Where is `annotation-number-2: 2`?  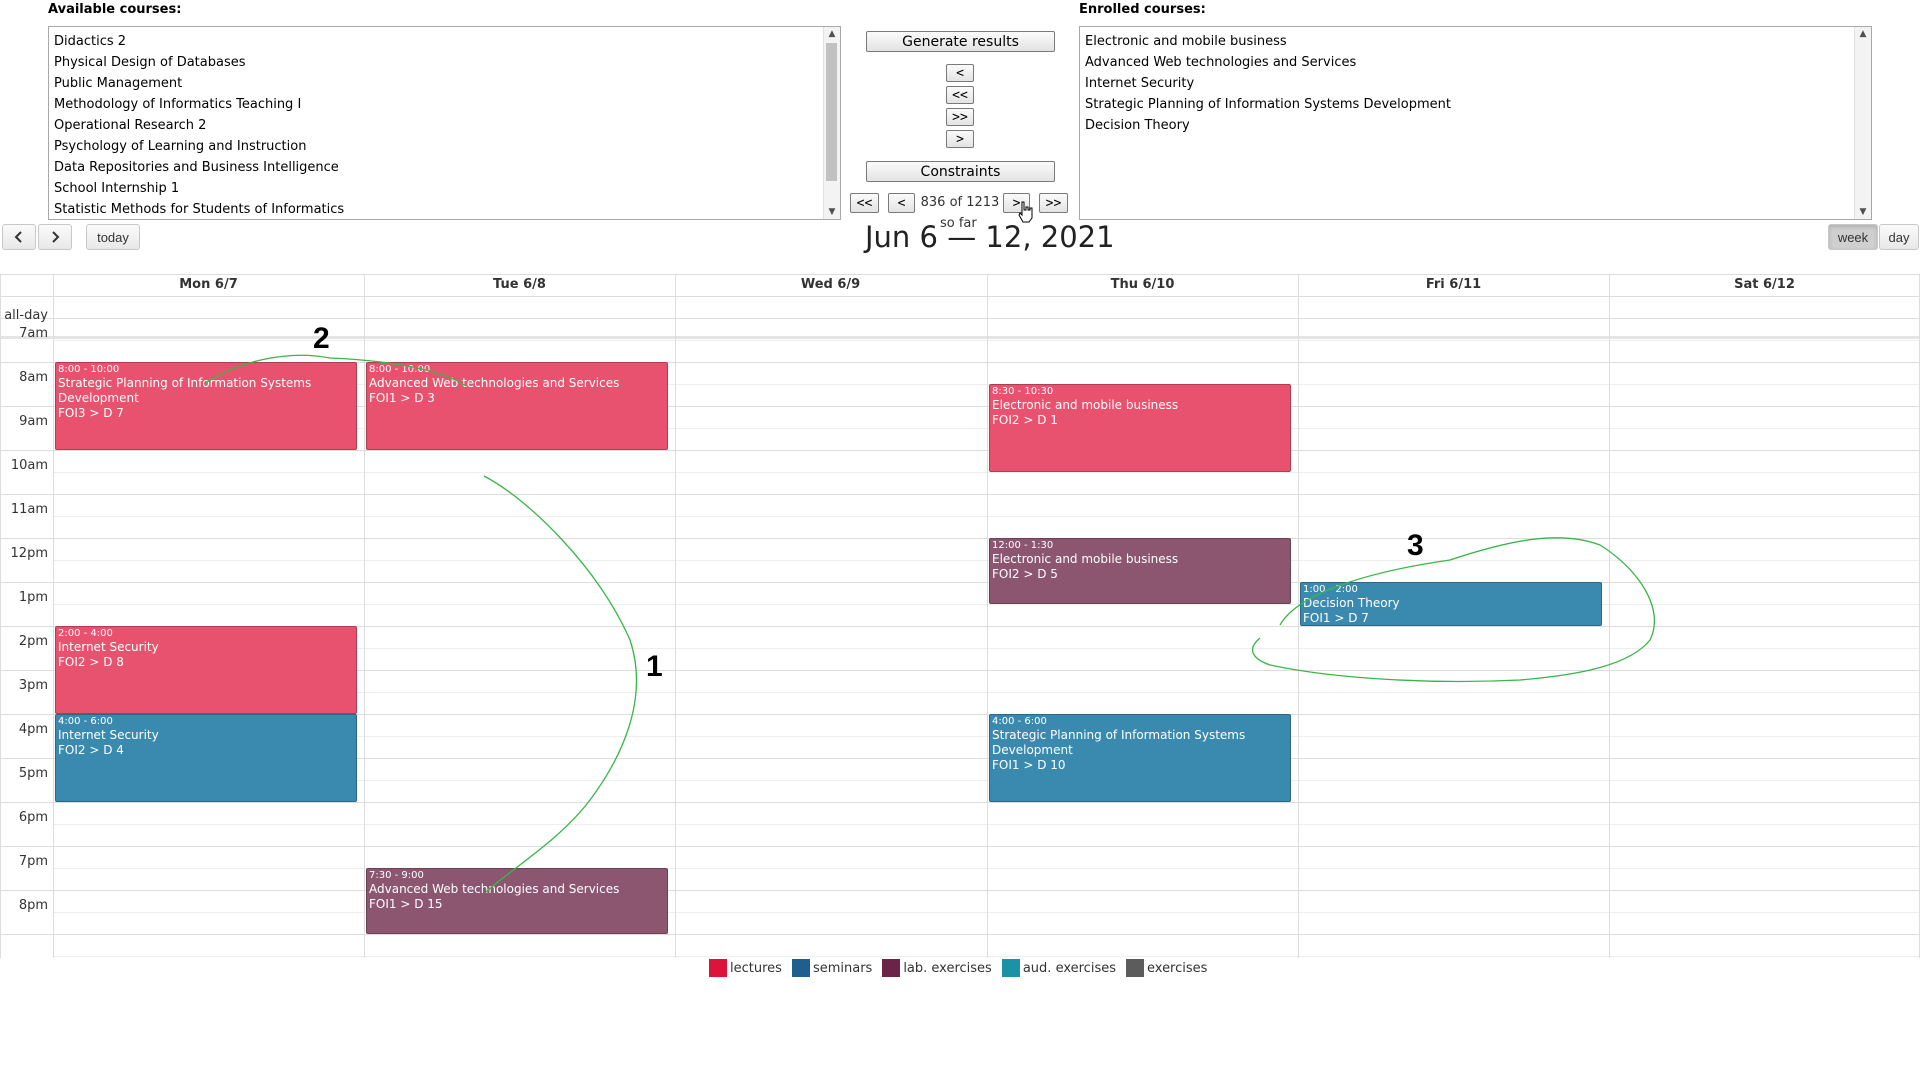
annotation-number-2: 2 is located at coordinates (321, 338).